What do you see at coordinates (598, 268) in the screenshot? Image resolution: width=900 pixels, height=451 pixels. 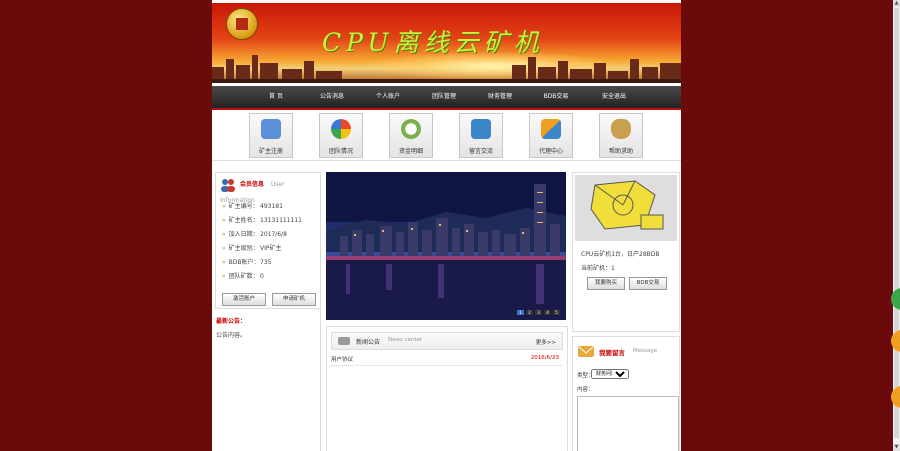 I see `miner-count-text: 当前矿机：1` at bounding box center [598, 268].